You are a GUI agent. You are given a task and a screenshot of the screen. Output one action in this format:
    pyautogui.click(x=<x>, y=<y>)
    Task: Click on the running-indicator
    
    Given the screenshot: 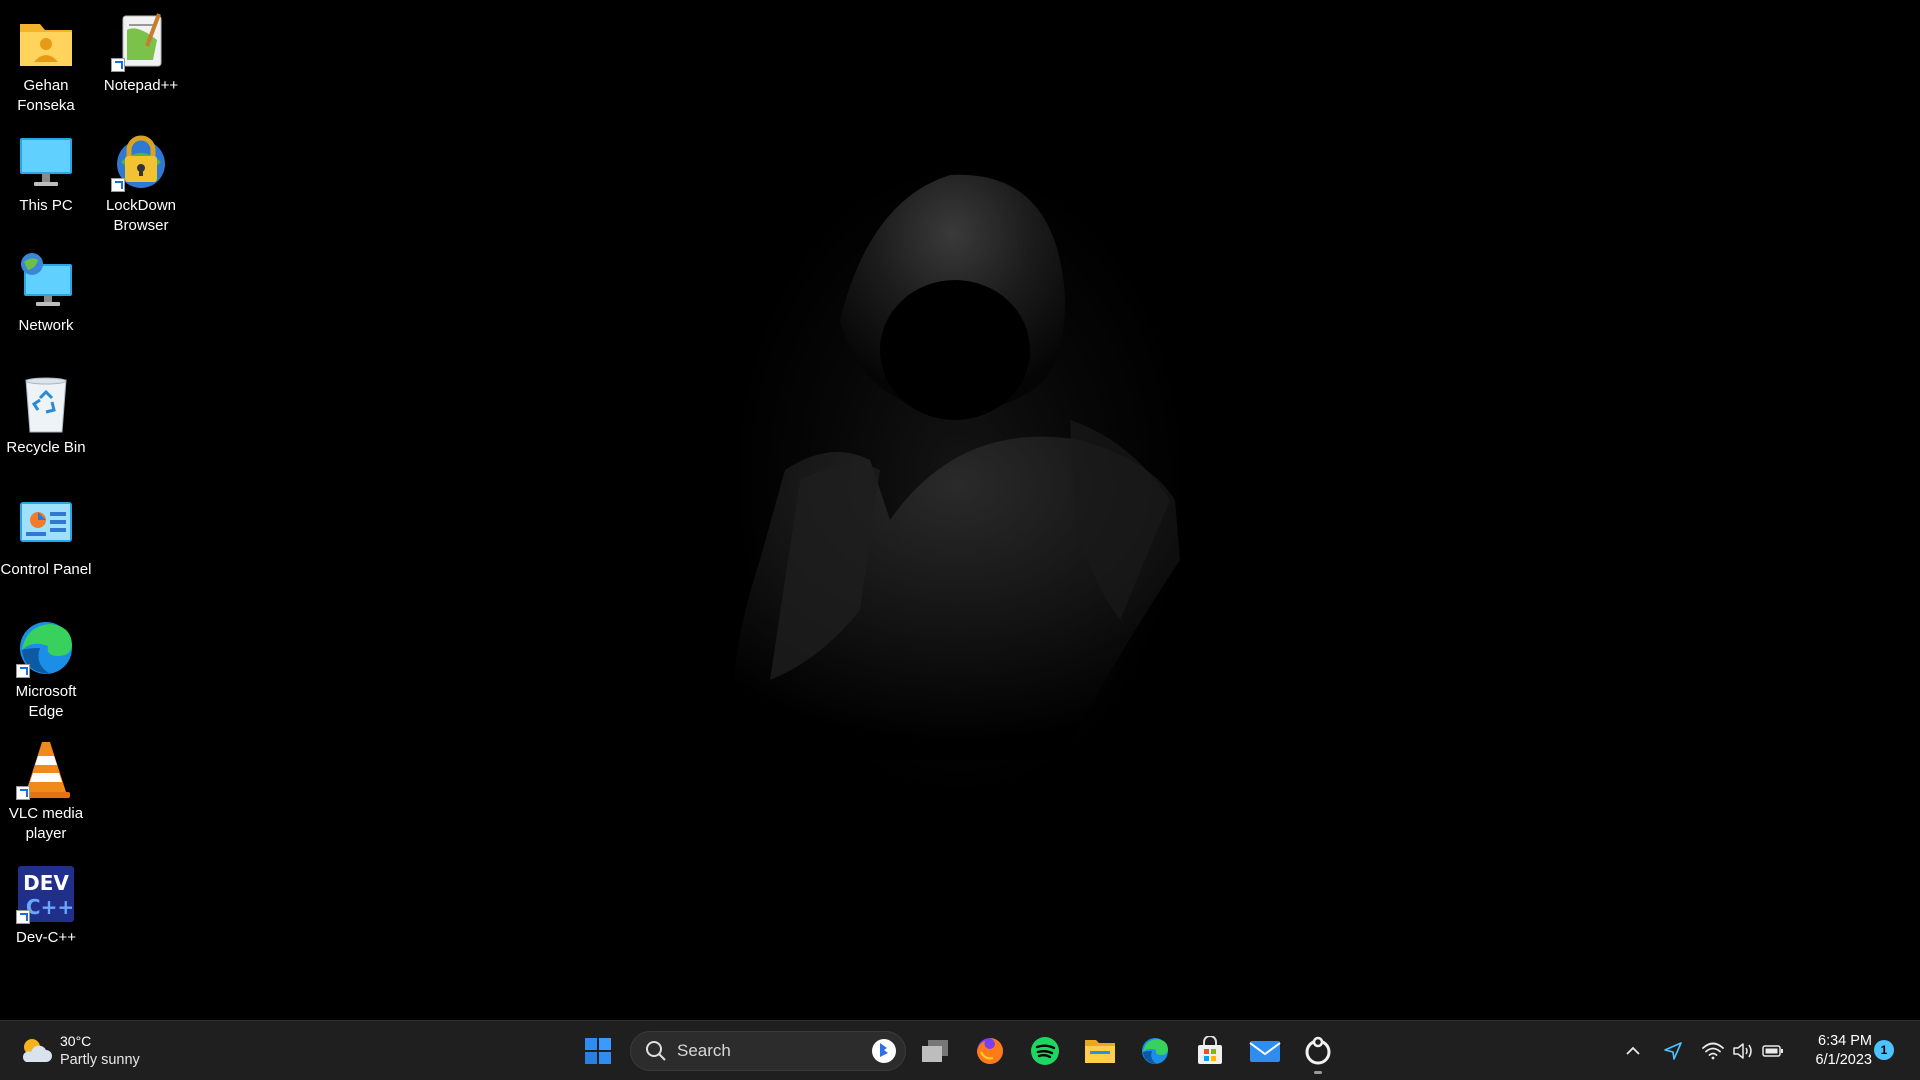 What is the action you would take?
    pyautogui.click(x=1318, y=1072)
    